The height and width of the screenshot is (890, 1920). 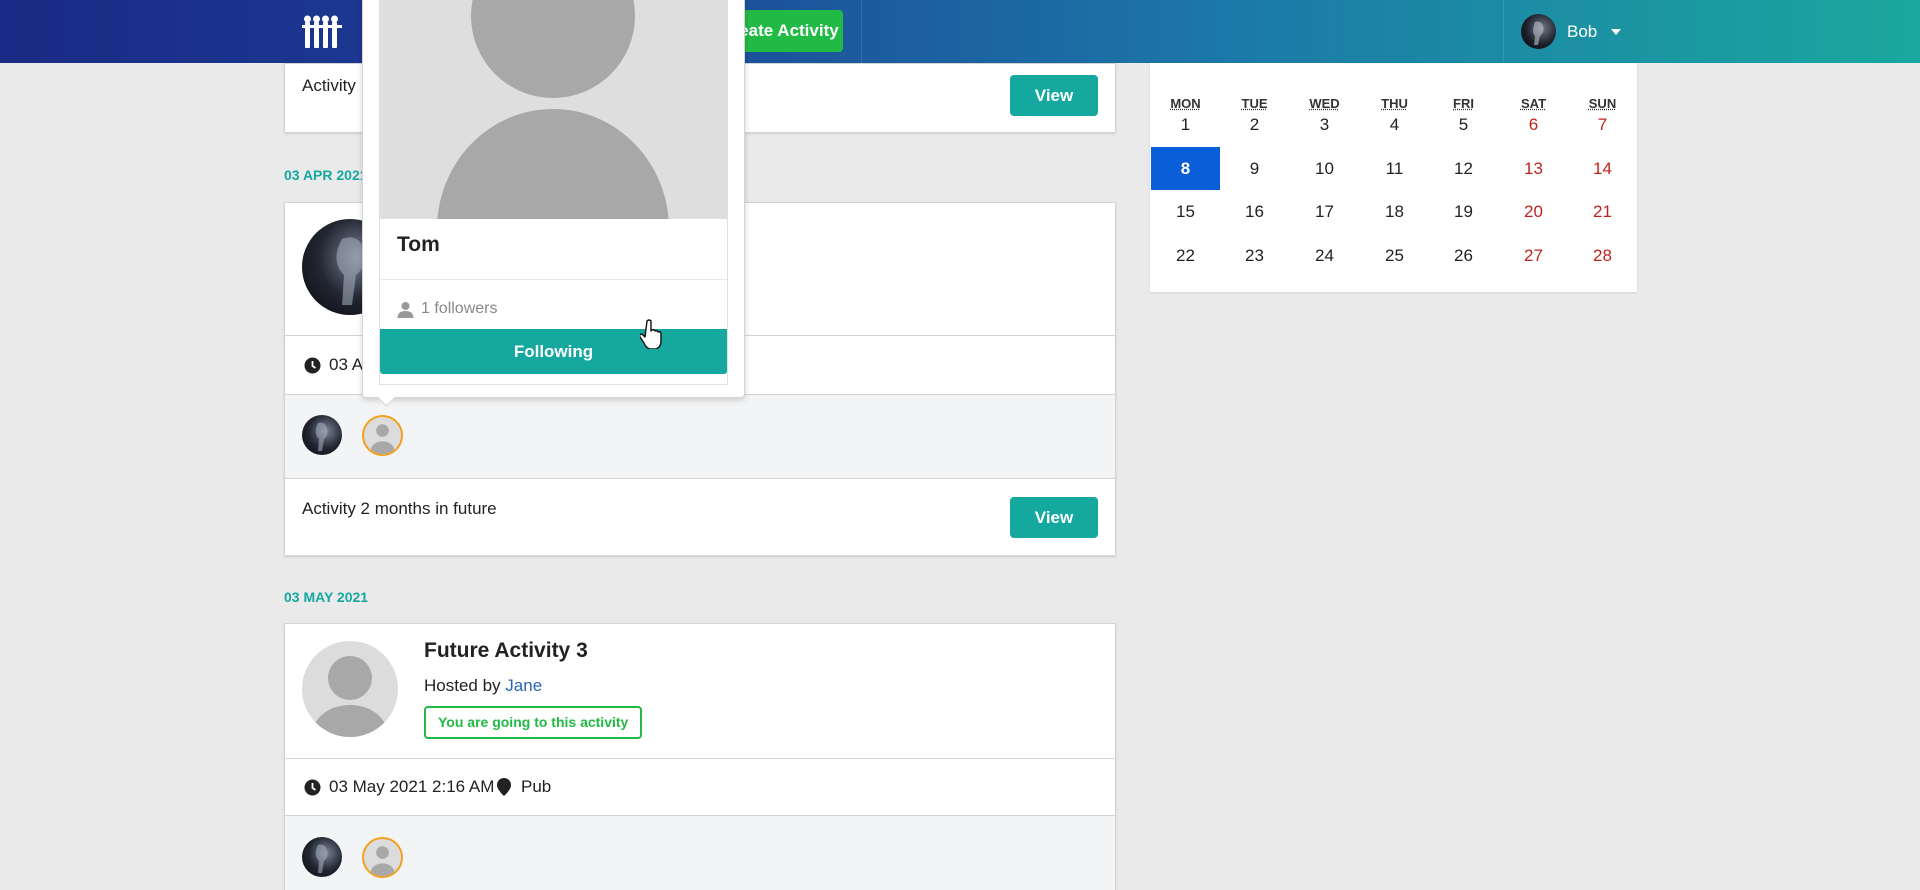 What do you see at coordinates (1394, 124) in the screenshot?
I see `calendar-day: 4` at bounding box center [1394, 124].